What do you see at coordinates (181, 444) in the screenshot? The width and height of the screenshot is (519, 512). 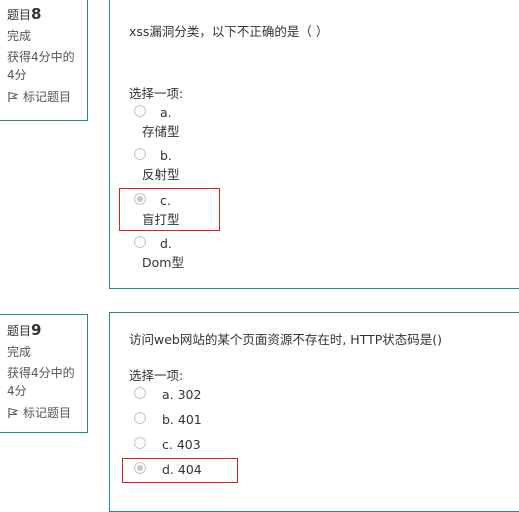 I see `q9-option-c-label: c. 403` at bounding box center [181, 444].